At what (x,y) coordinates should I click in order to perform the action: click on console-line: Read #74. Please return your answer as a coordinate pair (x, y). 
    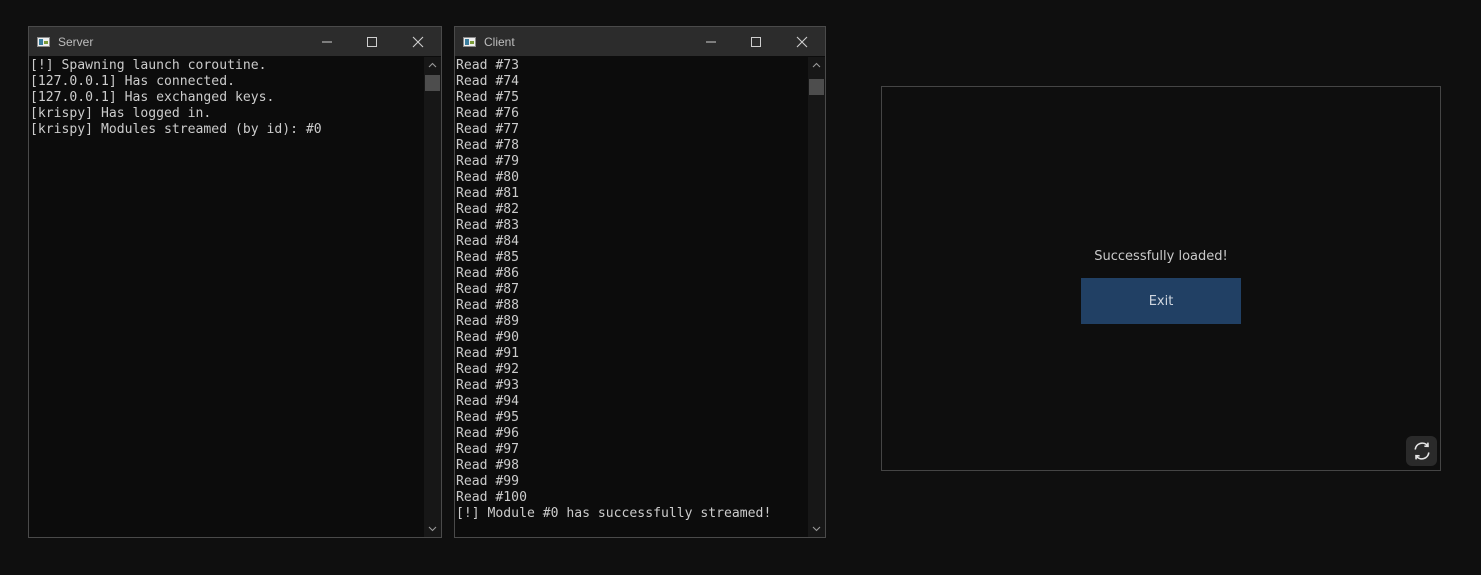
    Looking at the image, I should click on (488, 81).